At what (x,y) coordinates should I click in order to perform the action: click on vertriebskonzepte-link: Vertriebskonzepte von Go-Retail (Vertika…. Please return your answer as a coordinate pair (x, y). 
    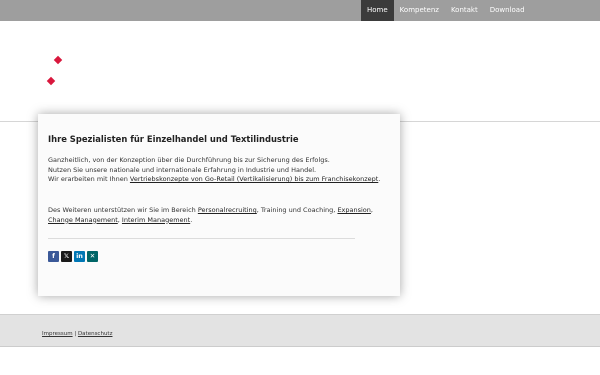
    Looking at the image, I should click on (254, 179).